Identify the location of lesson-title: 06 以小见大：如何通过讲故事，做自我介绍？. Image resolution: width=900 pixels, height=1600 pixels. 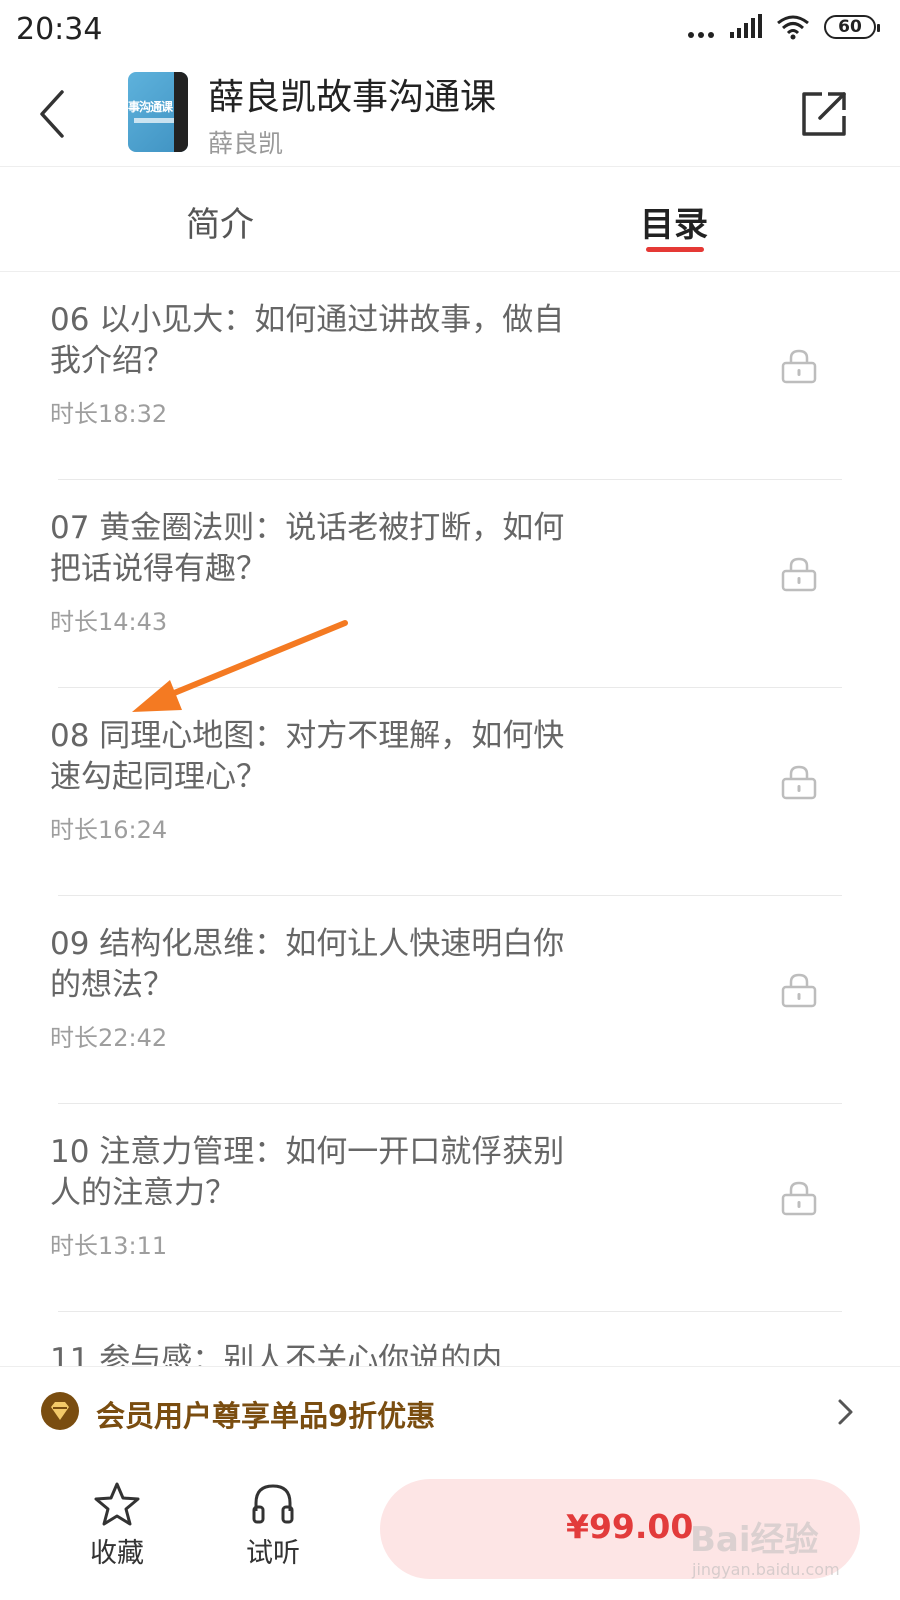
(307, 340).